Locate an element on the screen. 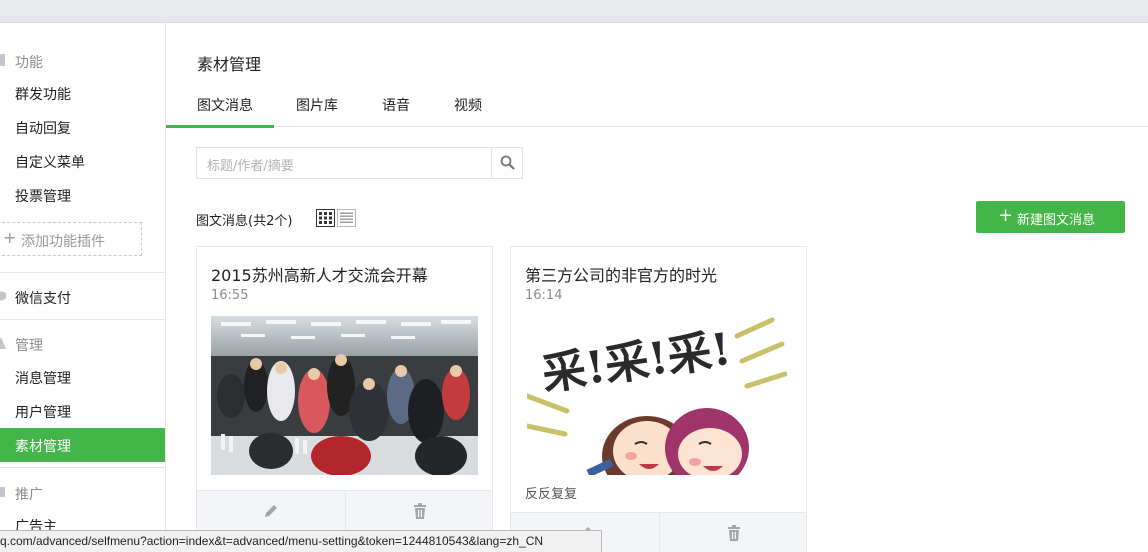  news-card: 第三方公司的非官方的时光 16:14 采!采!采! 反反复复 is located at coordinates (658, 399).